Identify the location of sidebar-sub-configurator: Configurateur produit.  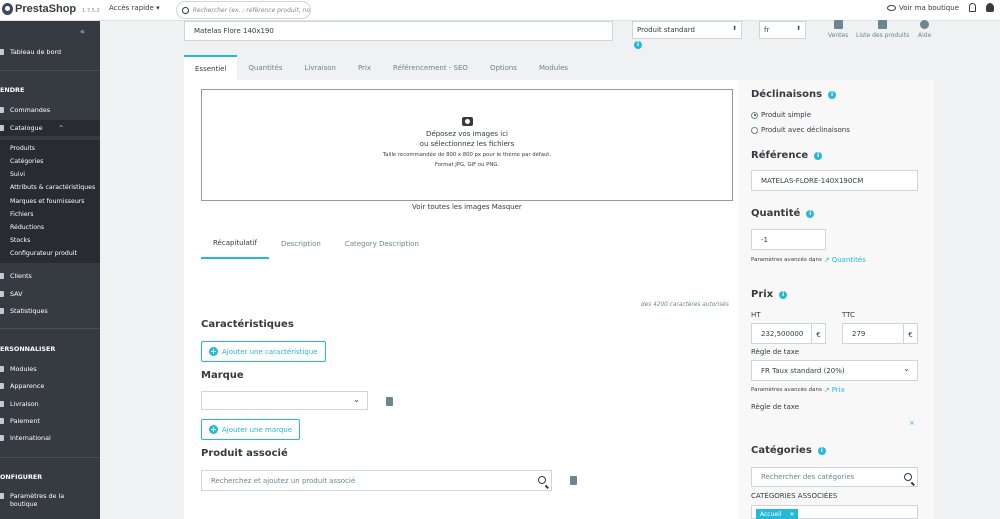
(43, 253).